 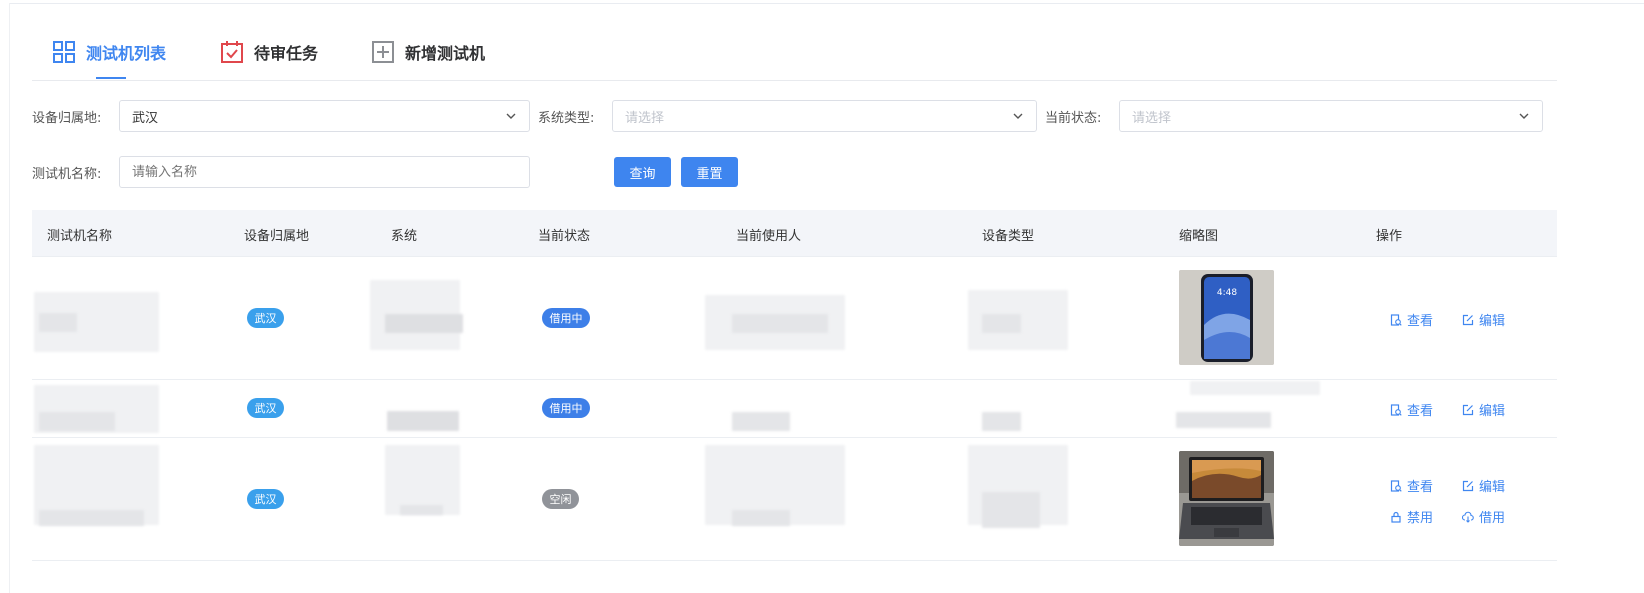 I want to click on tab-label: 新增测试机, so click(x=445, y=53).